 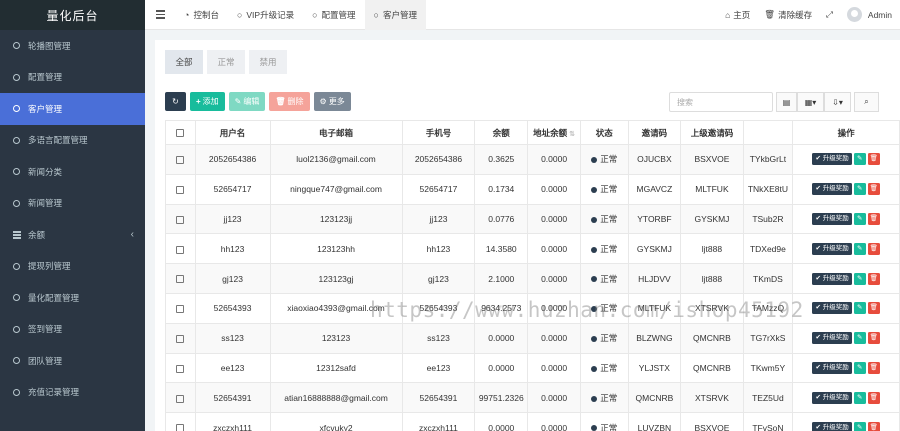 What do you see at coordinates (737, 15) in the screenshot?
I see `home-link: ⌂ 主页` at bounding box center [737, 15].